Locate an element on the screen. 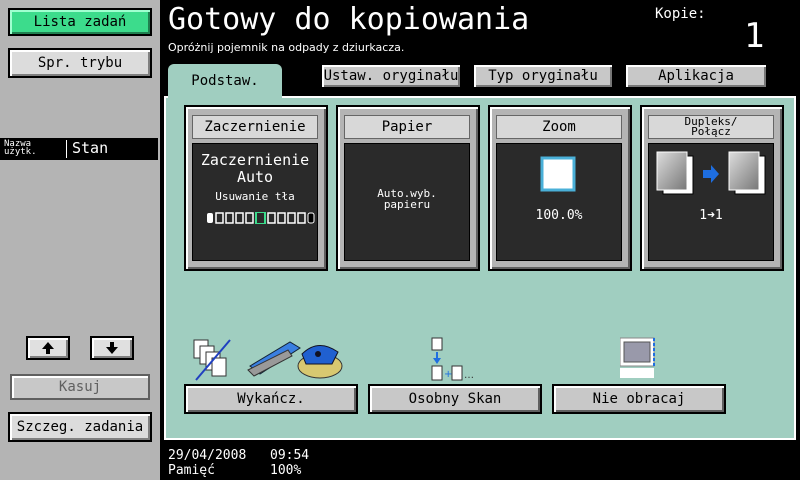  duplex-mode-value: 1➜1 is located at coordinates (711, 215).